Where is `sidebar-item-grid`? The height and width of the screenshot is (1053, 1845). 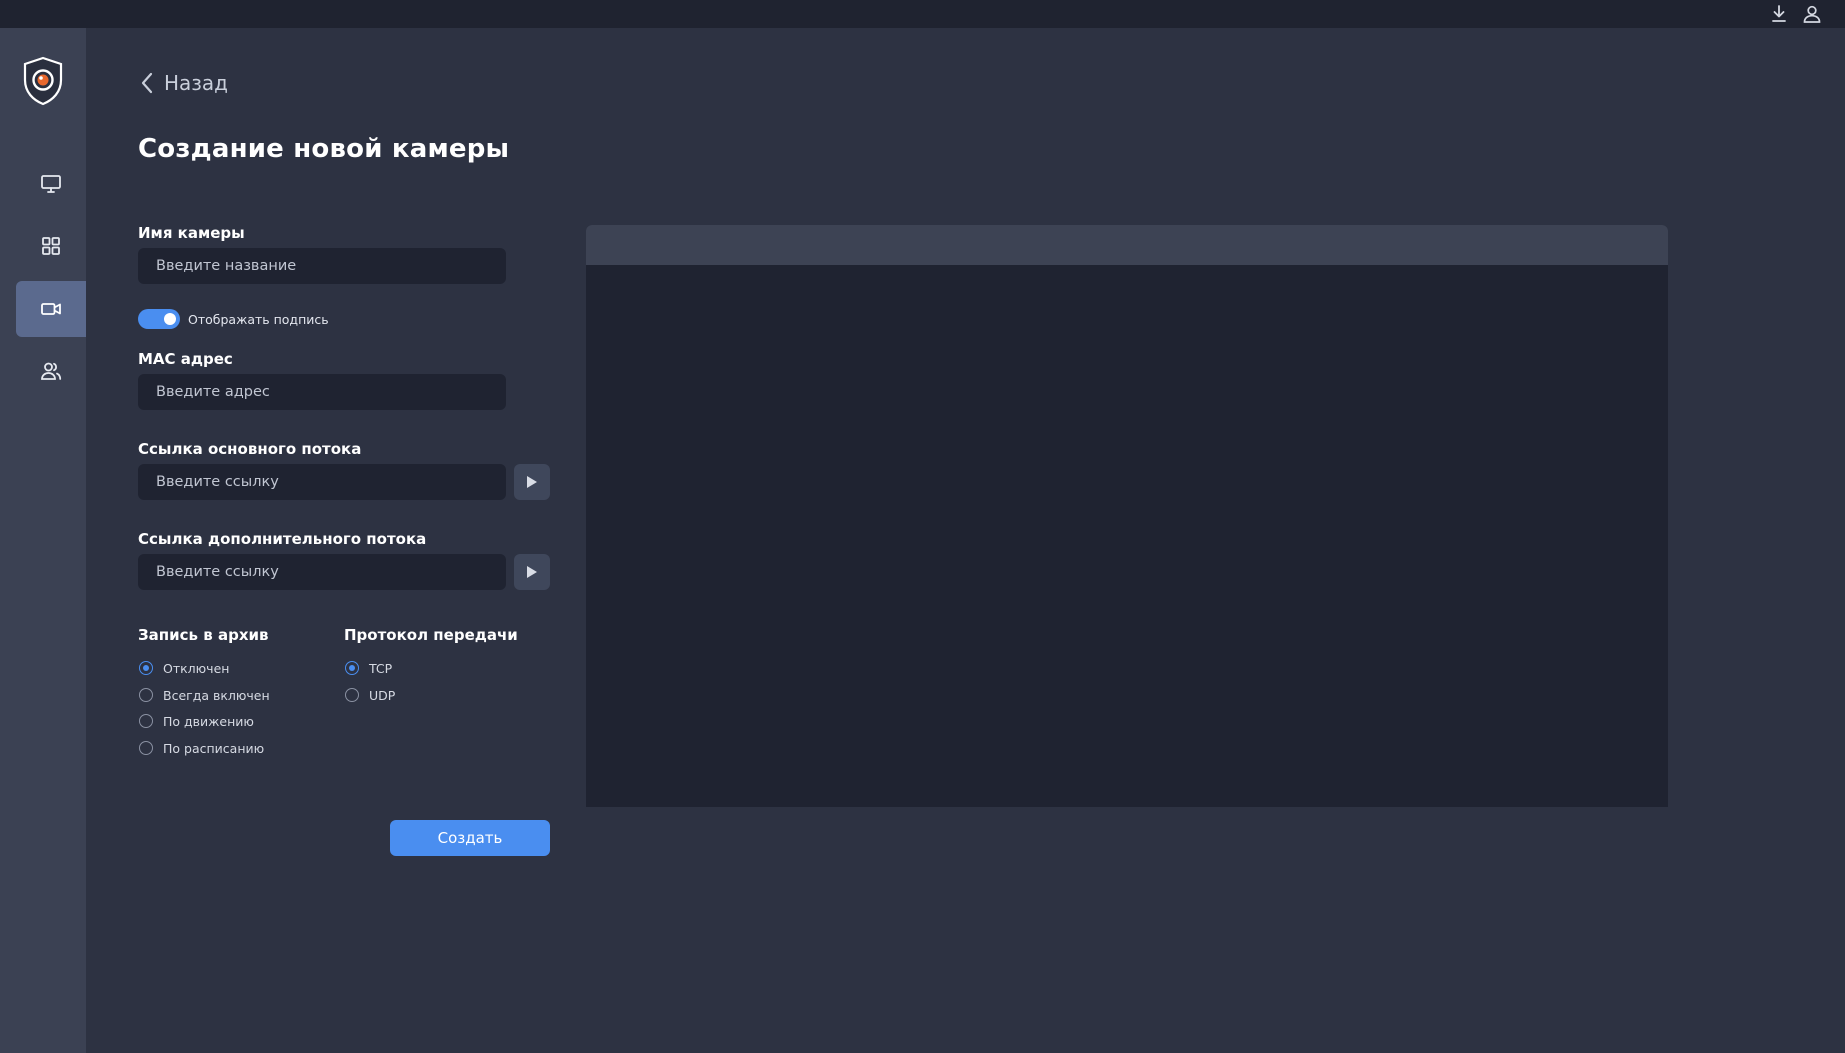 sidebar-item-grid is located at coordinates (51, 246).